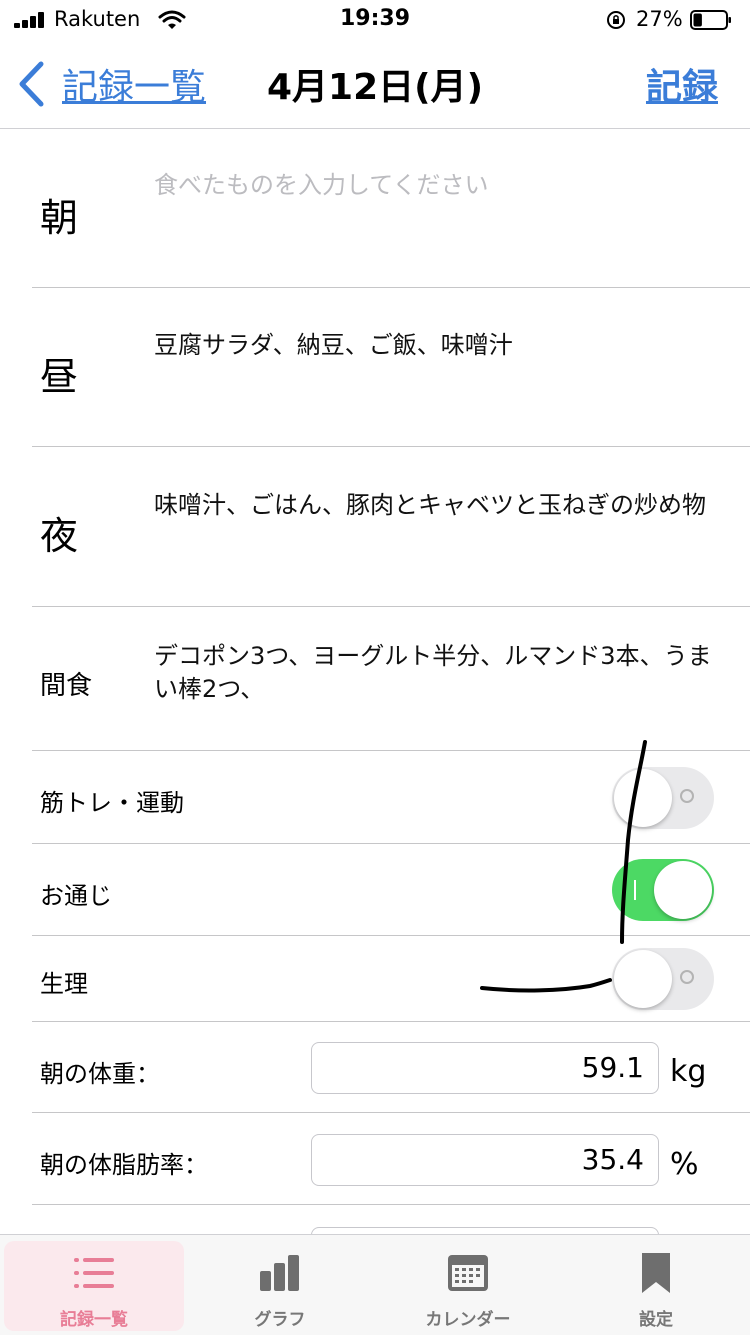 The width and height of the screenshot is (750, 1335). I want to click on tab-calendar: カレンダー, so click(468, 1286).